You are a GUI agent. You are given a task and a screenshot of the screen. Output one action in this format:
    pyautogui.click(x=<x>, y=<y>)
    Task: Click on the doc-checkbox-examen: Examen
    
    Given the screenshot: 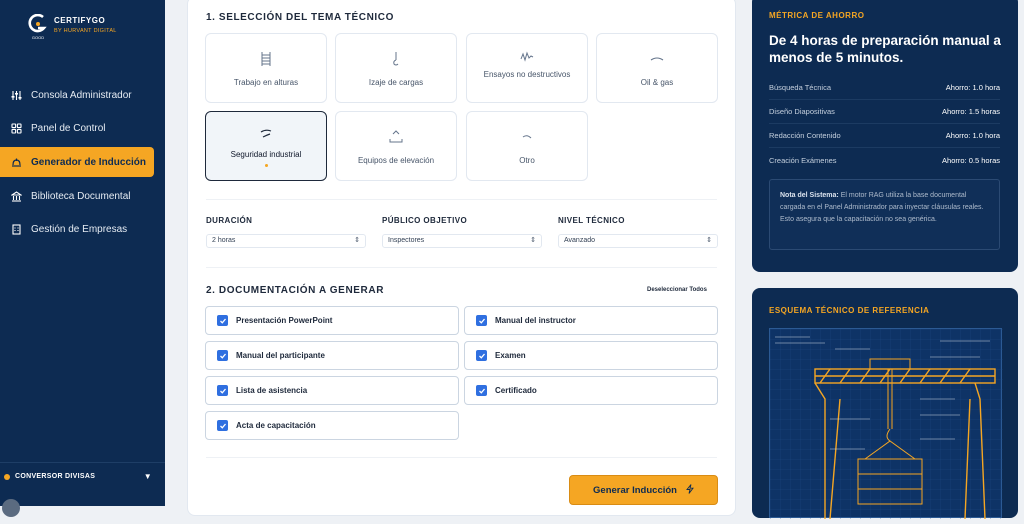 What is the action you would take?
    pyautogui.click(x=591, y=355)
    